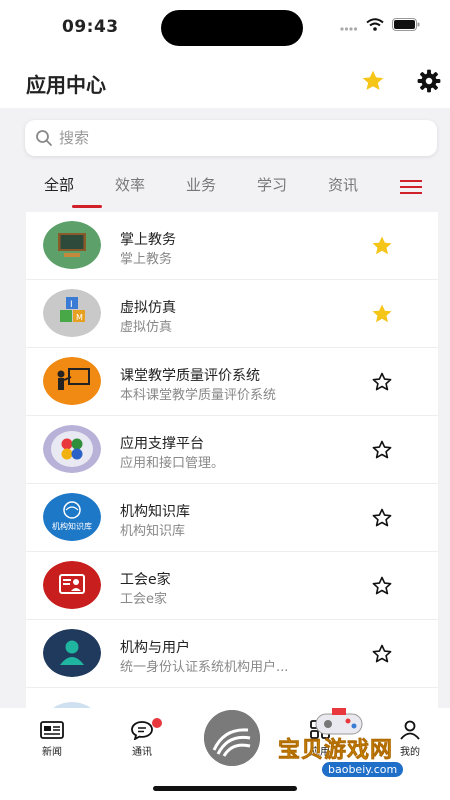 This screenshot has width=450, height=800. I want to click on chat-icon, so click(142, 730).